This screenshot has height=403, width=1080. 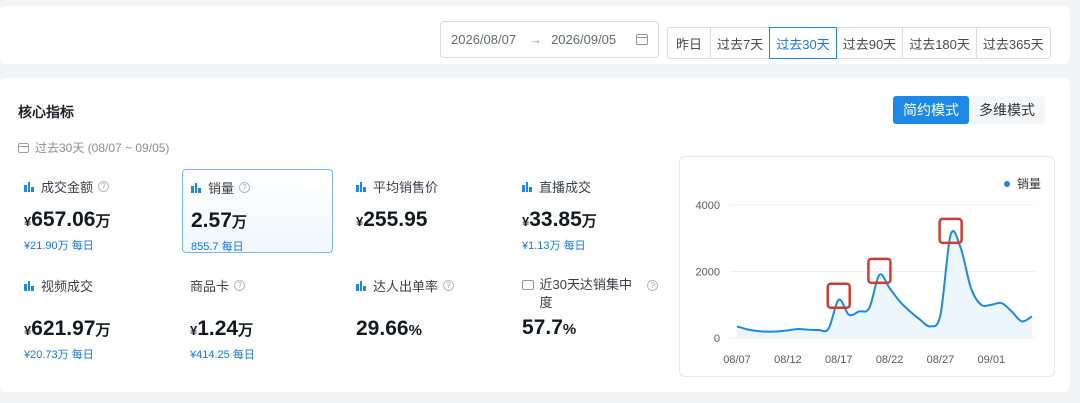 I want to click on metric-video: 视频成交 ¥621.97万 ¥20.73万 每日, so click(x=99, y=319).